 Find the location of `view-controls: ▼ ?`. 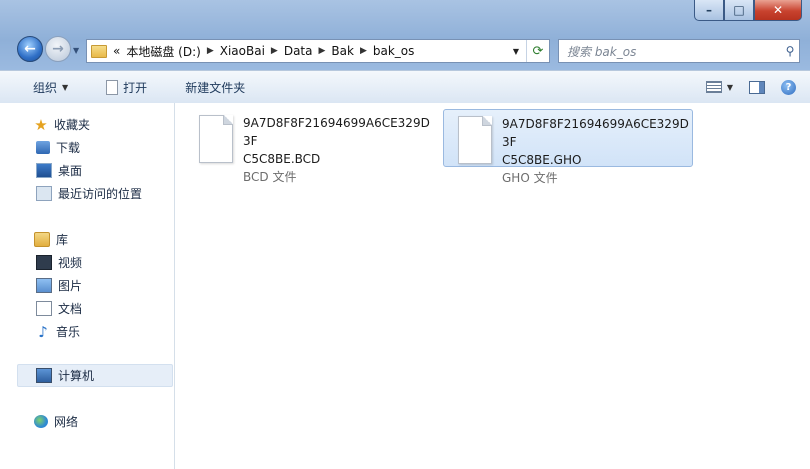

view-controls: ▼ ? is located at coordinates (750, 87).